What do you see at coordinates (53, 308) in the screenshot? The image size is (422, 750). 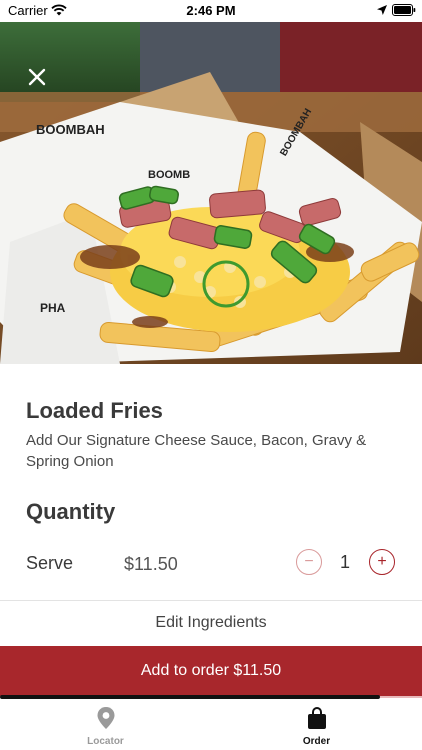 I see `wrapper-text-4: PHA` at bounding box center [53, 308].